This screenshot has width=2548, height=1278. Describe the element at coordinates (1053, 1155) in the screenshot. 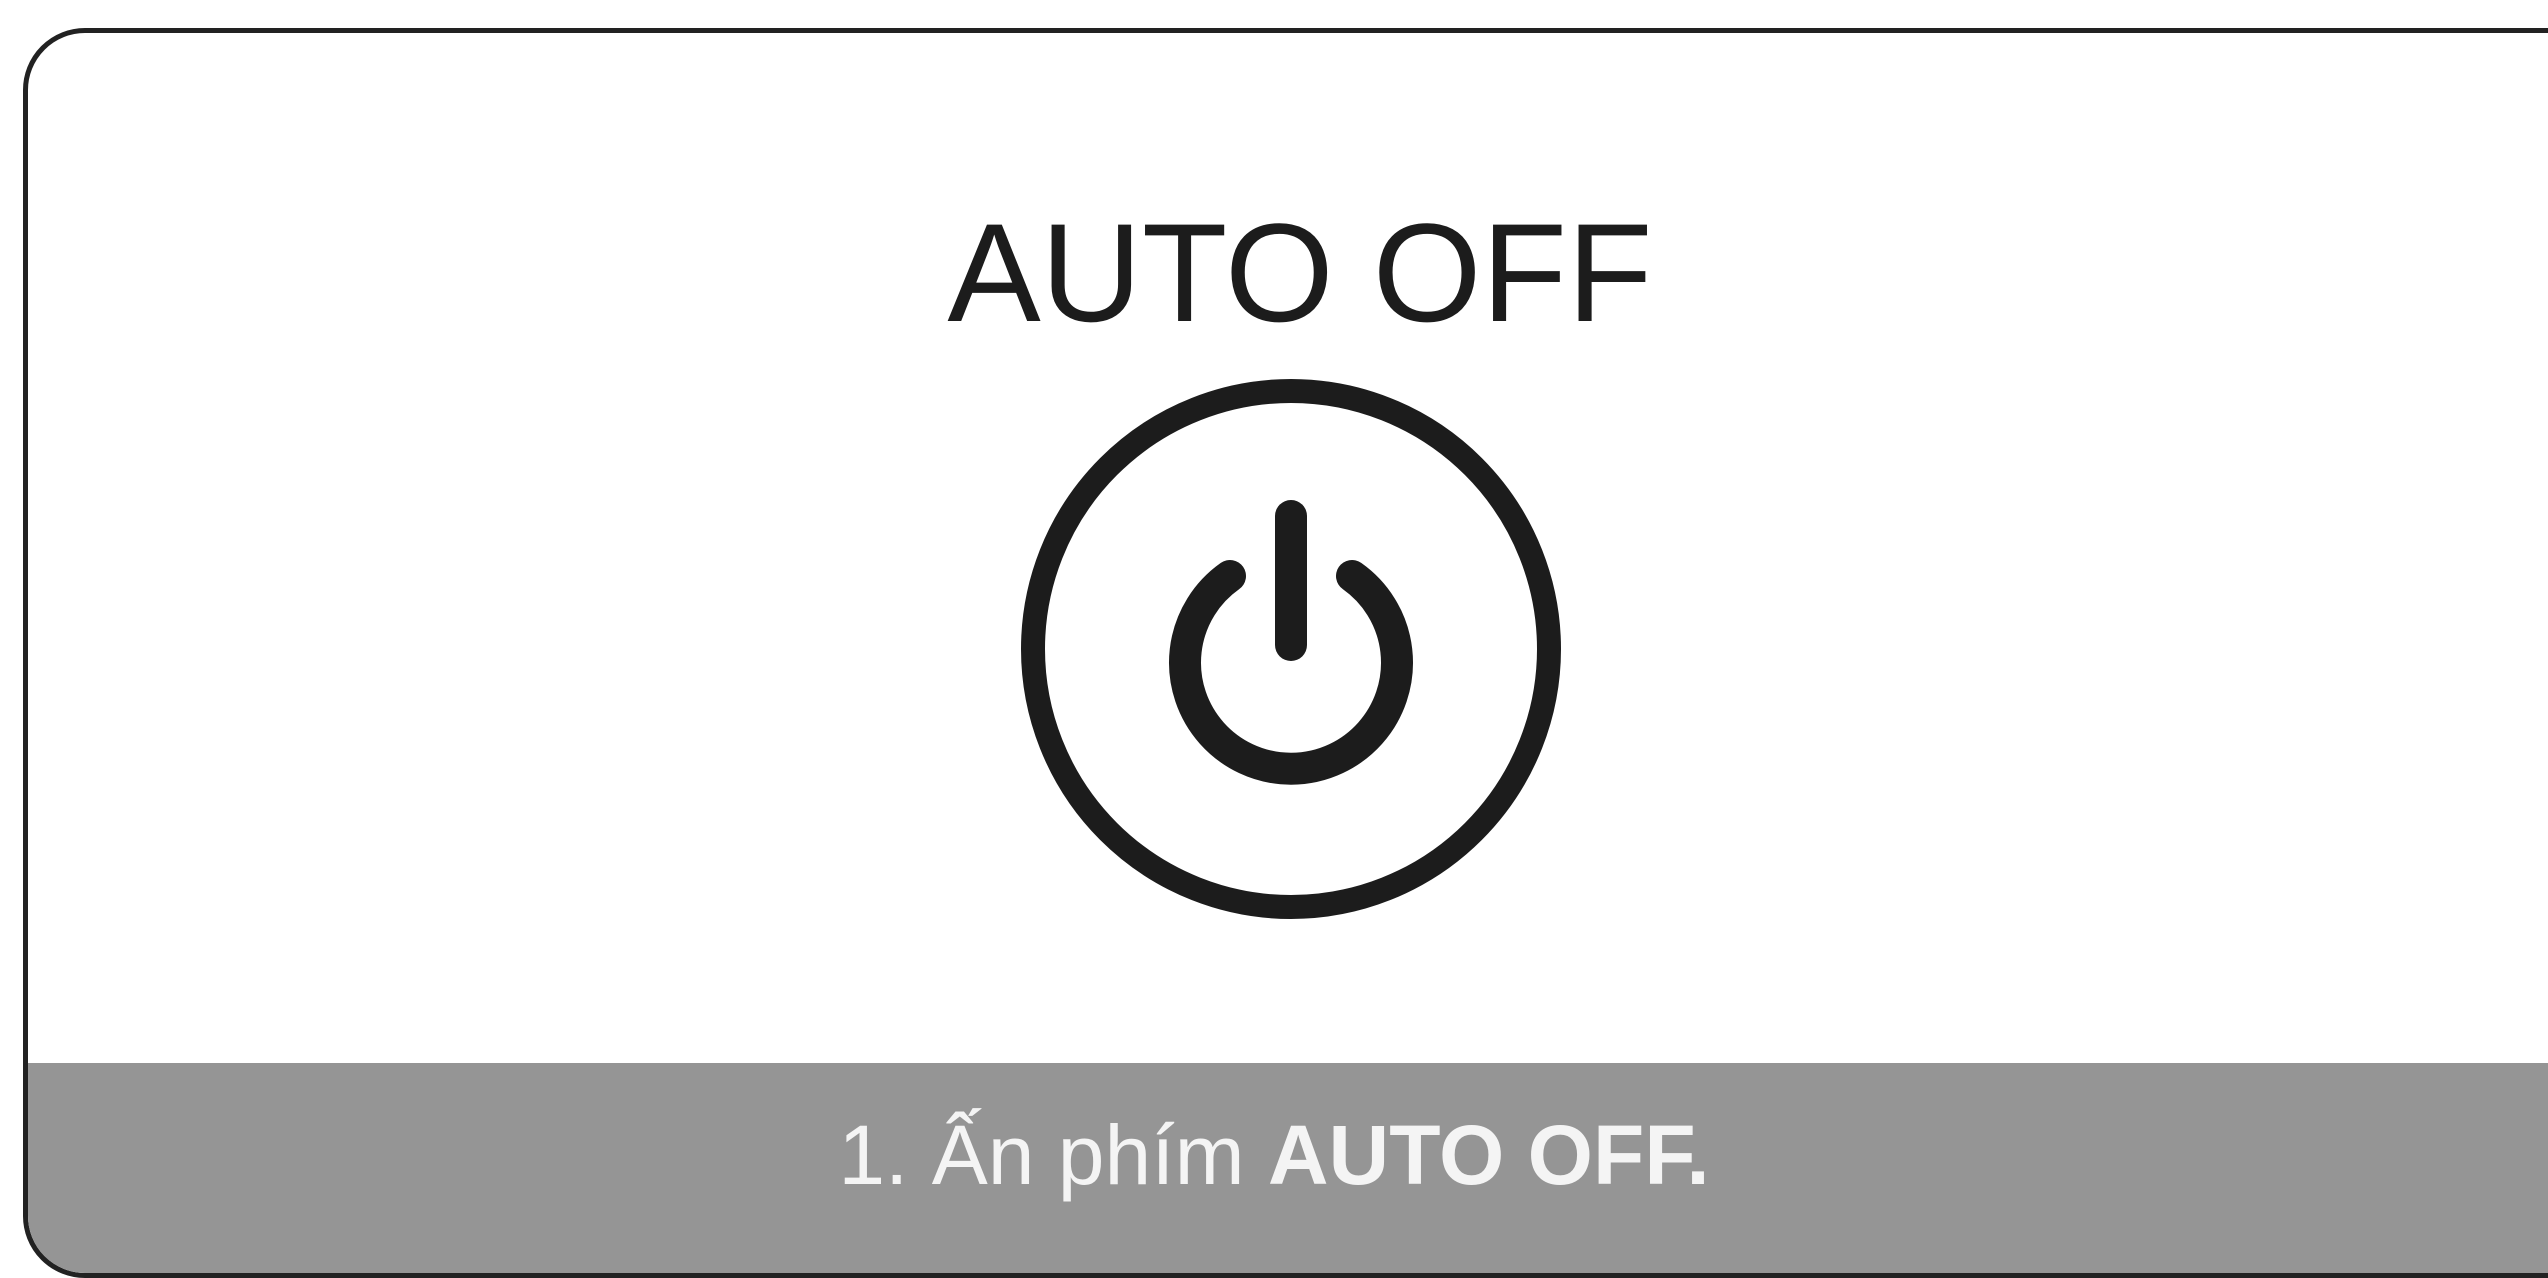

I see `instruction-text: 1. Ấn phím` at that location.